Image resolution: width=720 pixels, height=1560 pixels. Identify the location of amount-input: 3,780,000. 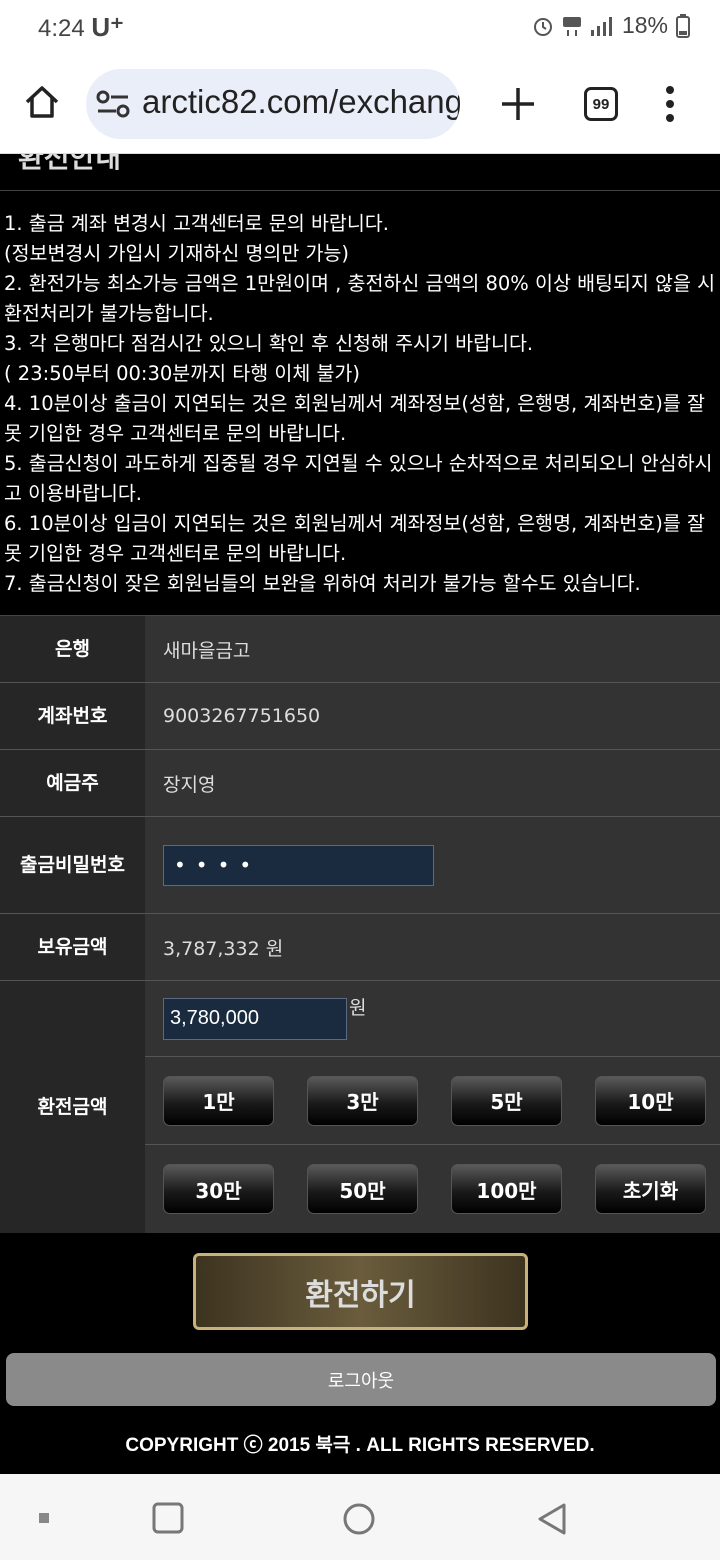
(255, 1018).